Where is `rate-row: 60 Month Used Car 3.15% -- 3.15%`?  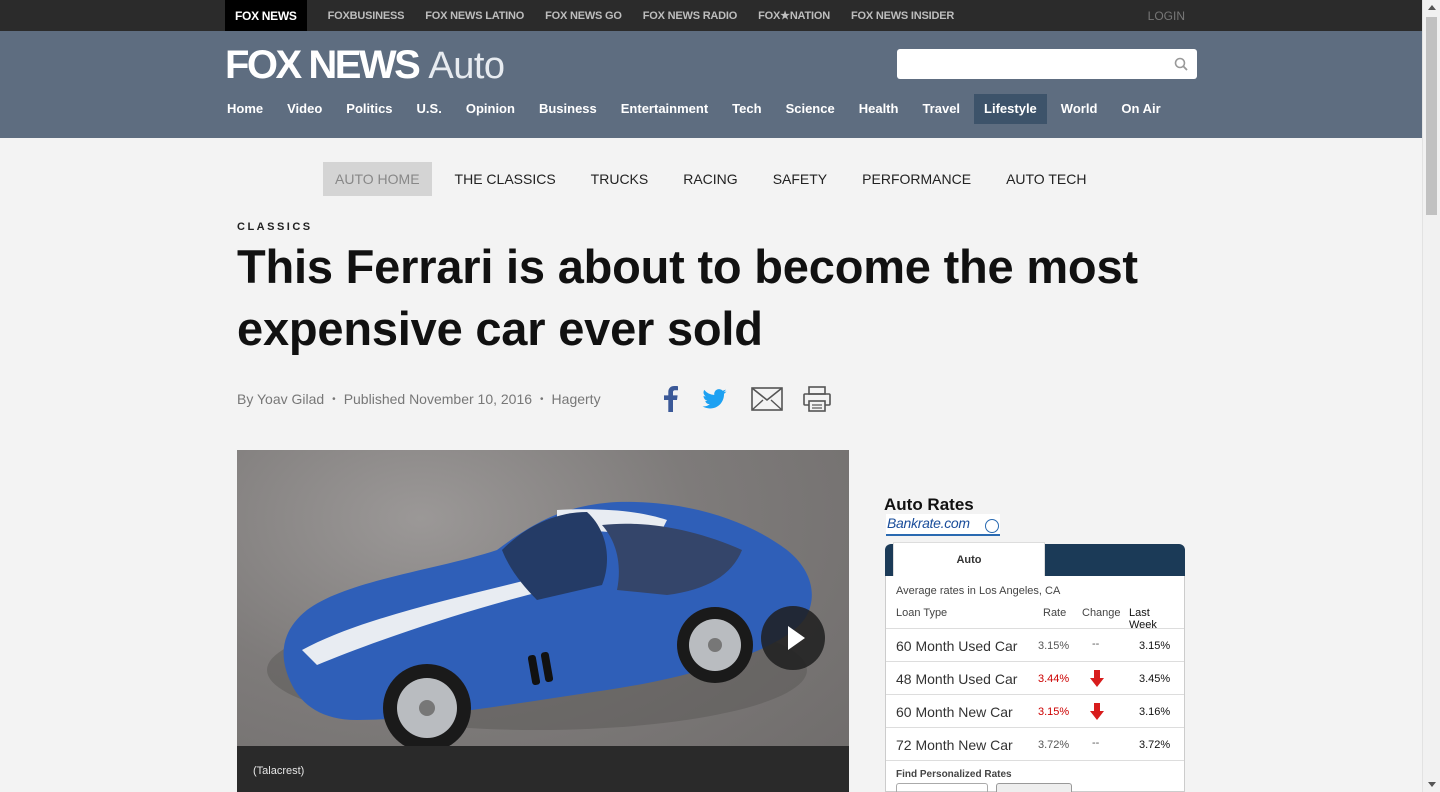 rate-row: 60 Month Used Car 3.15% -- 3.15% is located at coordinates (1035, 644).